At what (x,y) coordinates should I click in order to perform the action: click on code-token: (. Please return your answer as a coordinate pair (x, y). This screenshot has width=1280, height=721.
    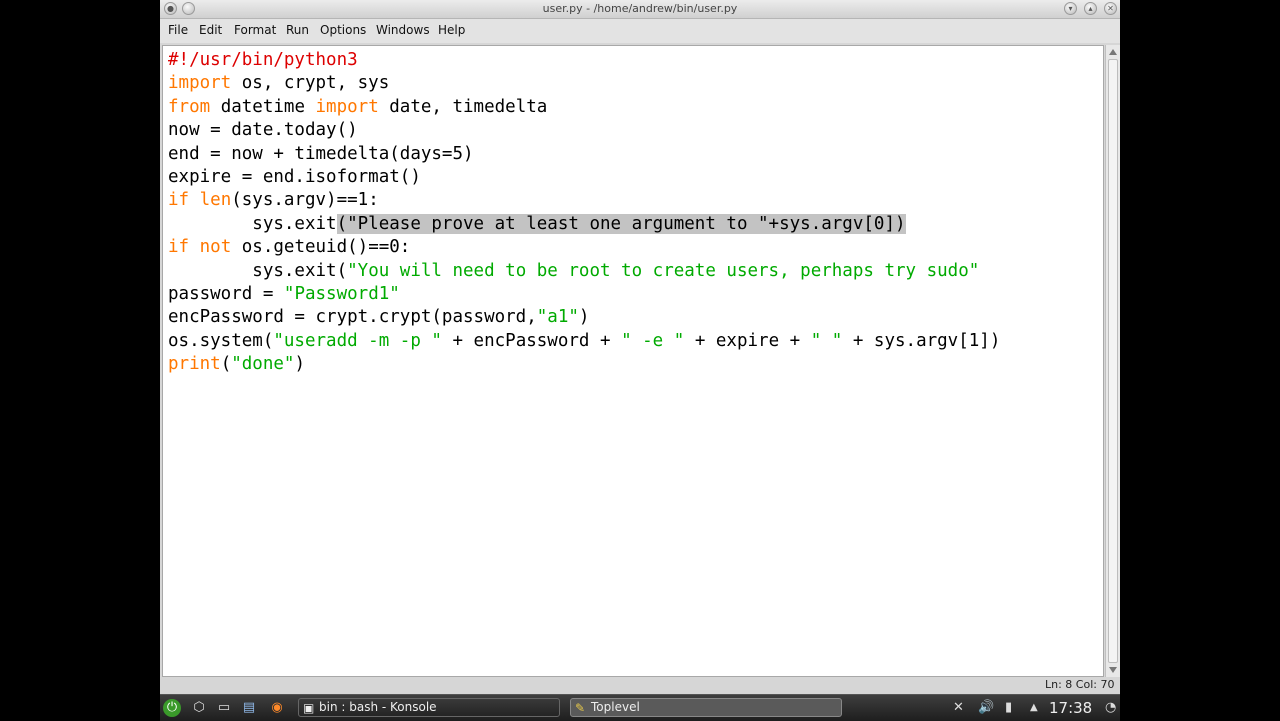
    Looking at the image, I should click on (226, 364).